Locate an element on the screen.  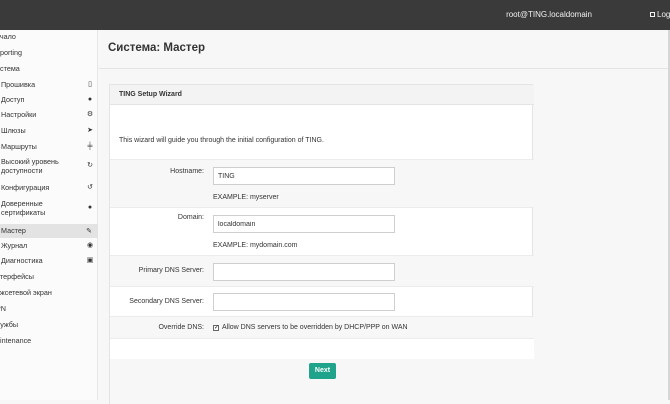
sidebar-item-trusted-certs: Доверенные сертификаты ● is located at coordinates (50, 208).